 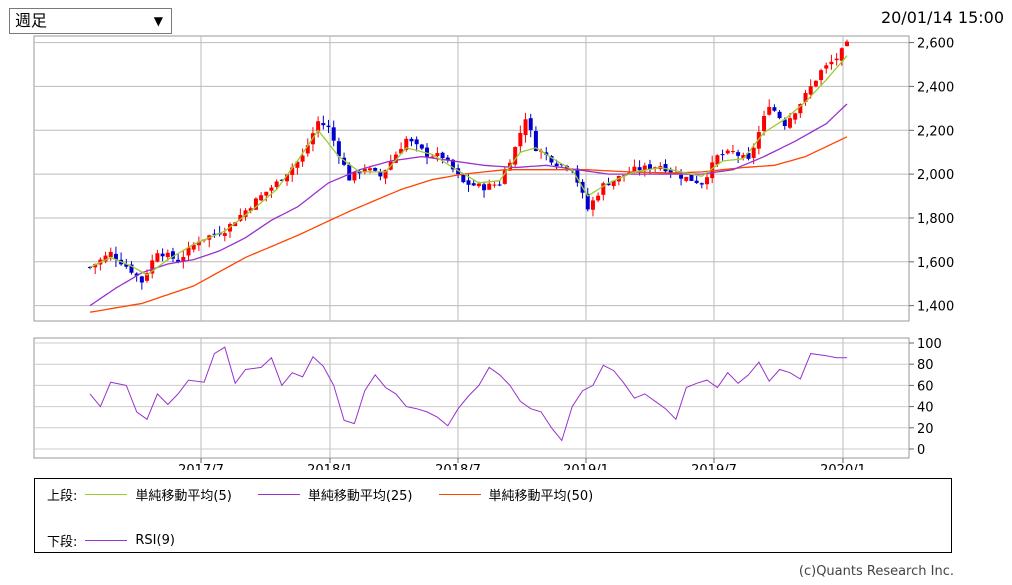 What do you see at coordinates (921, 450) in the screenshot?
I see `rsi-y-tick-label: 0` at bounding box center [921, 450].